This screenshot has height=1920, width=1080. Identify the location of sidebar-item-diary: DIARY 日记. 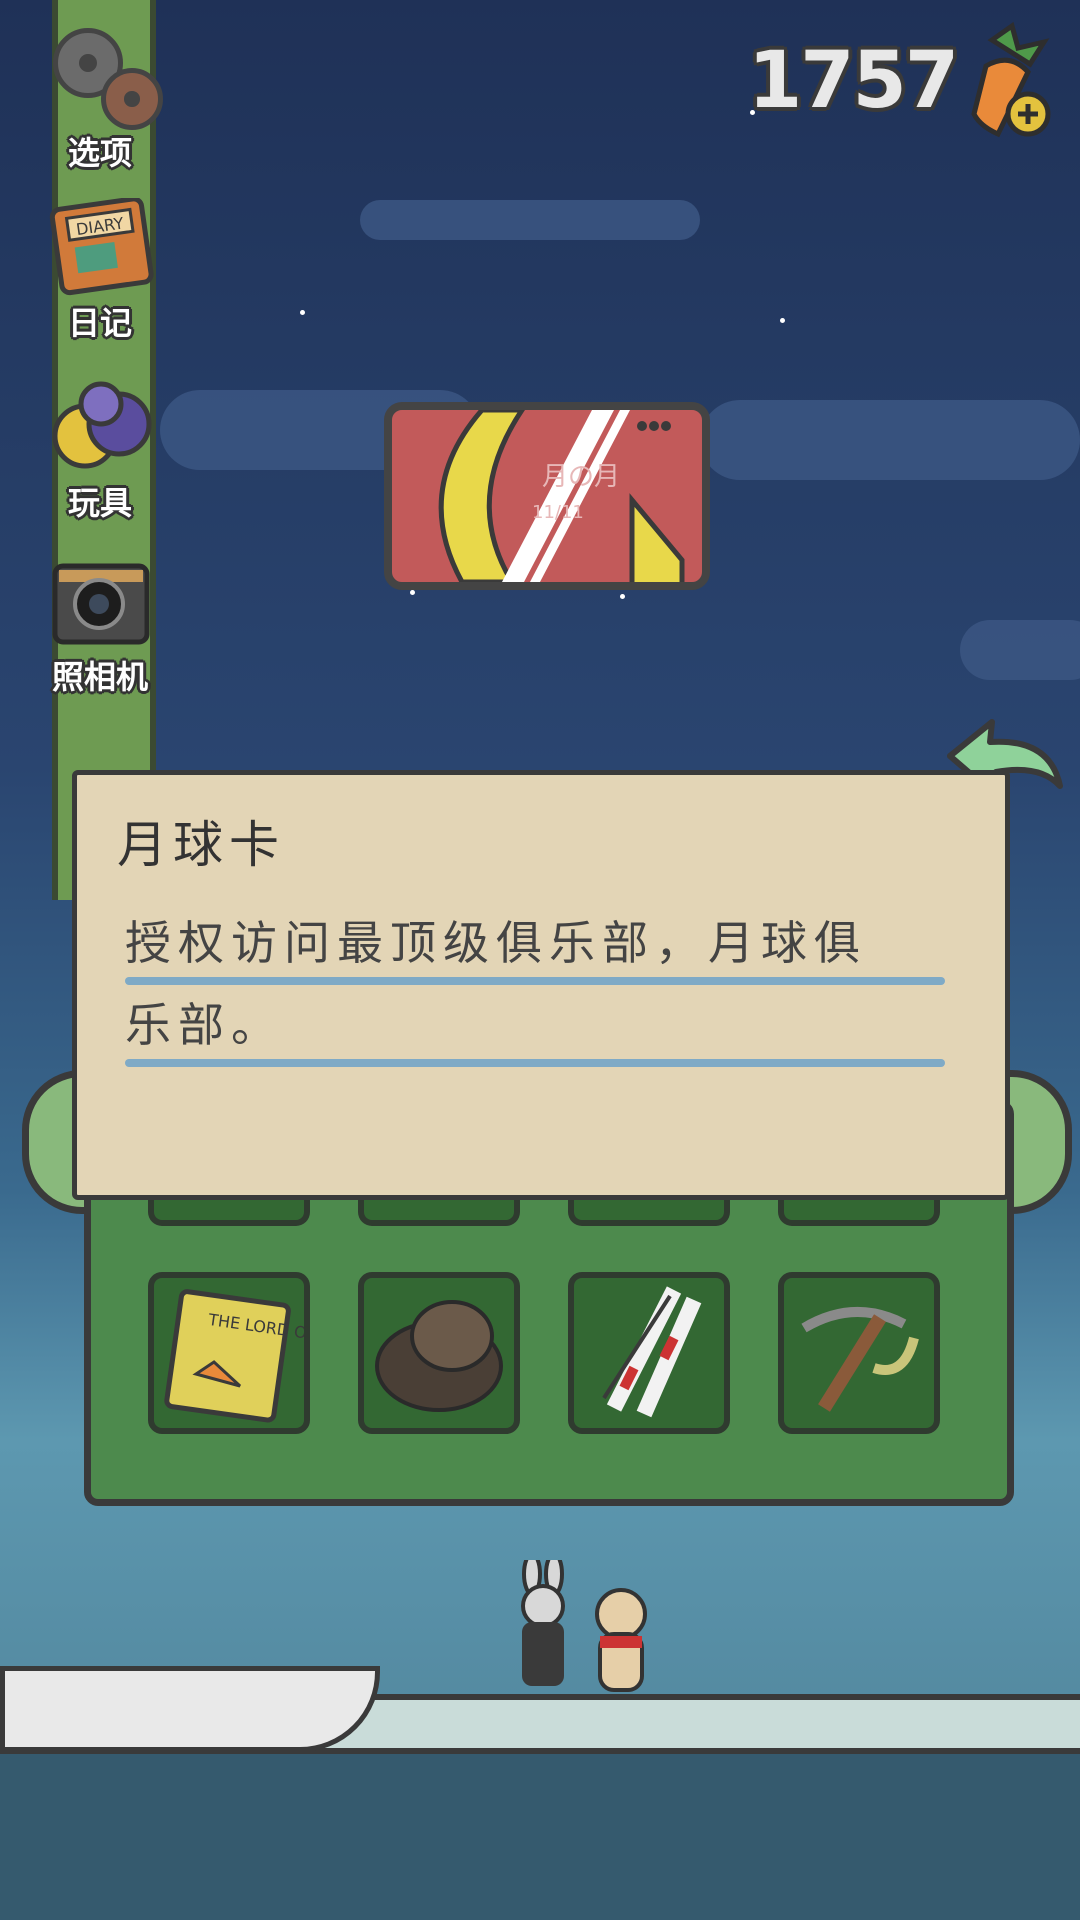
(100, 270).